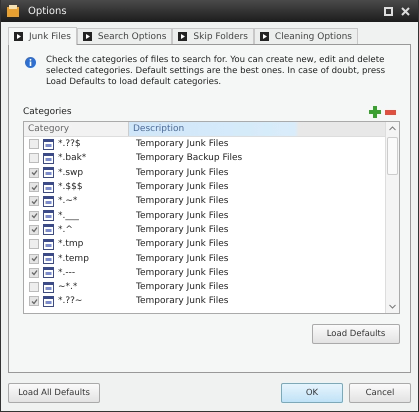 The height and width of the screenshot is (412, 419). I want to click on table-cell: *.??~, so click(70, 301).